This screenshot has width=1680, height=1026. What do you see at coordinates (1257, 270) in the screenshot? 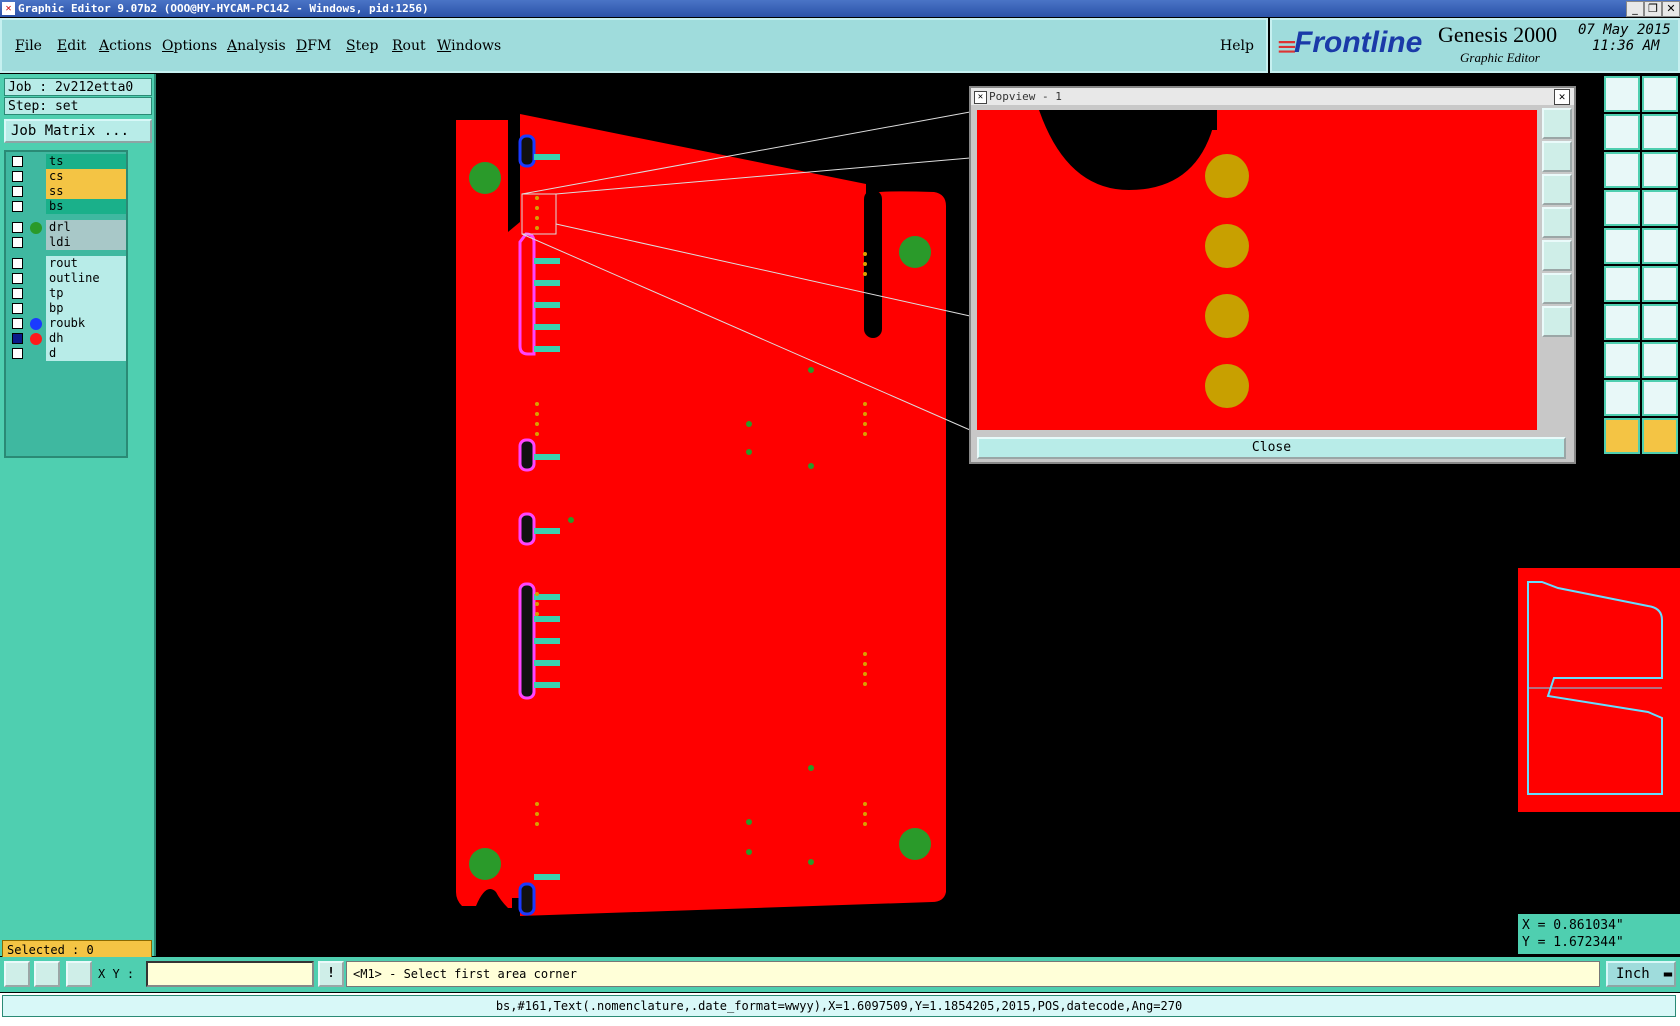
I see `popview-canvas` at bounding box center [1257, 270].